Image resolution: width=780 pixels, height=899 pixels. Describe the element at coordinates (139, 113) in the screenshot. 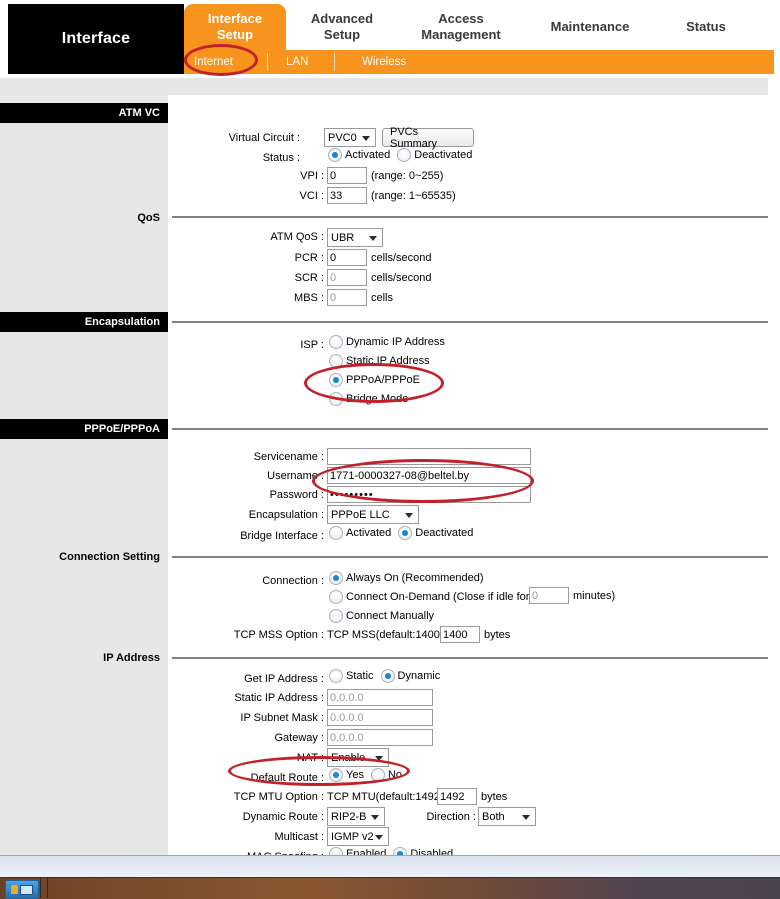

I see `section-header-atm-vc-label: ATM VC` at that location.